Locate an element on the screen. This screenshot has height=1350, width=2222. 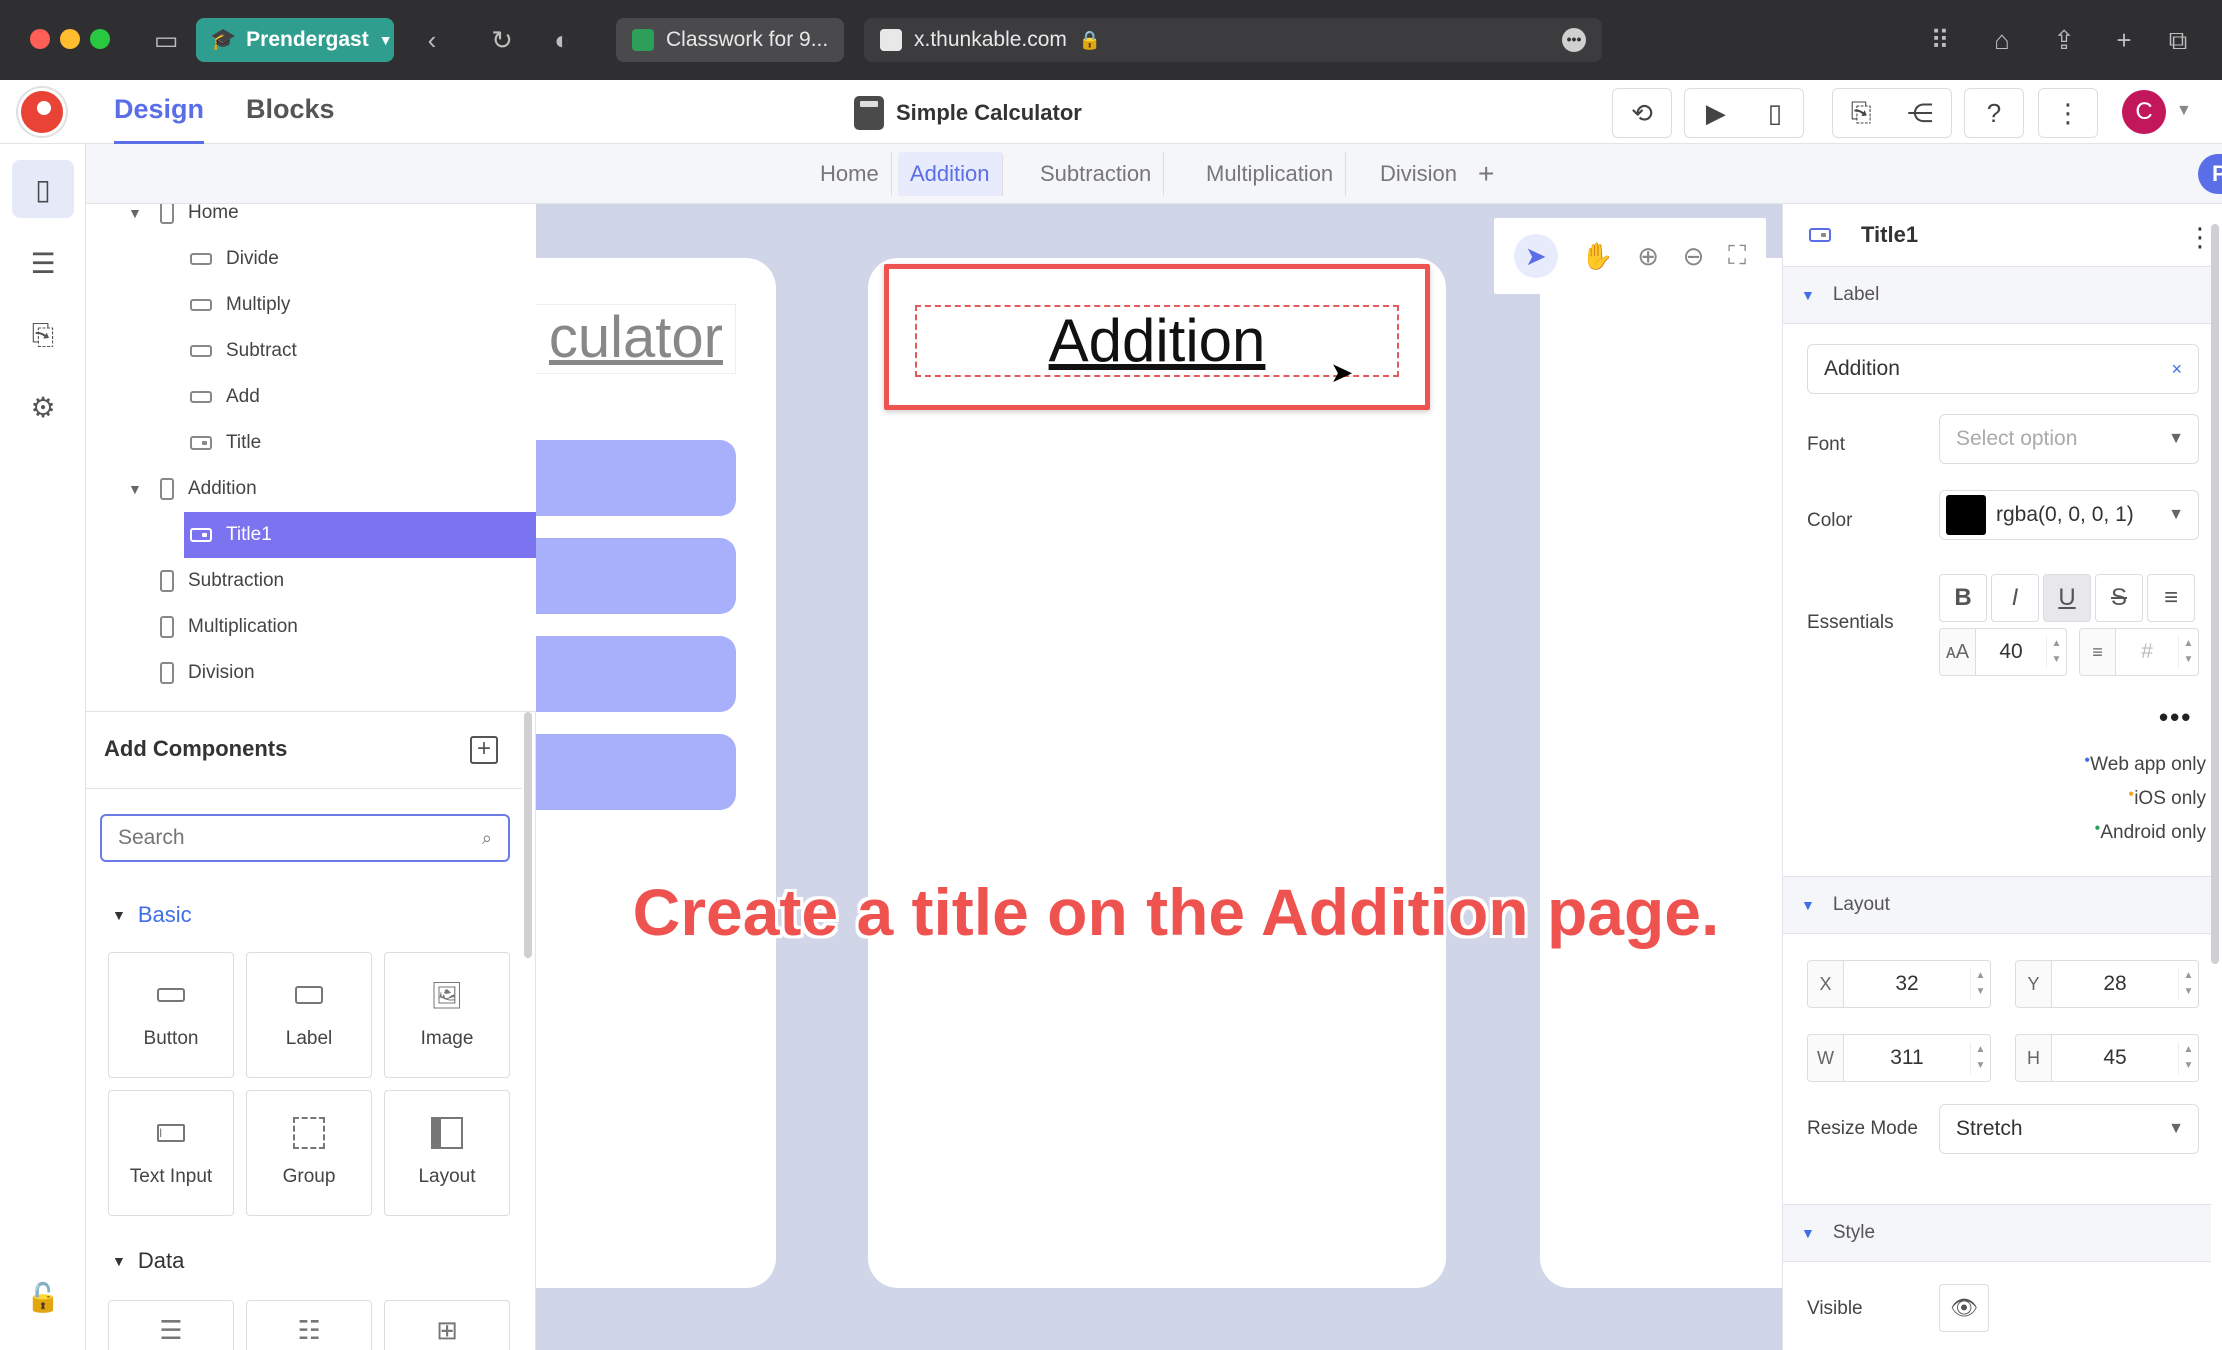
clear-icon: × is located at coordinates (2176, 369).